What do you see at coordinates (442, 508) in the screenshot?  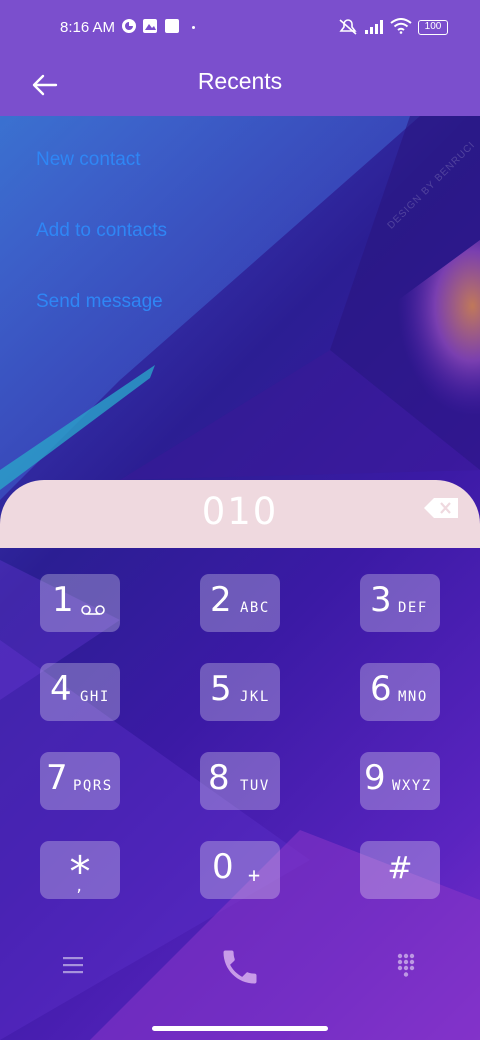 I see `backspace-icon` at bounding box center [442, 508].